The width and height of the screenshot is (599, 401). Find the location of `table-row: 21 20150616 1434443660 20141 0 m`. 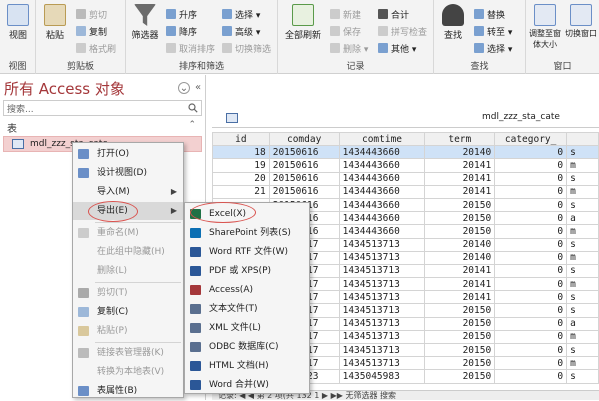

table-row: 21 20150616 1434443660 20141 0 m is located at coordinates (405, 191).